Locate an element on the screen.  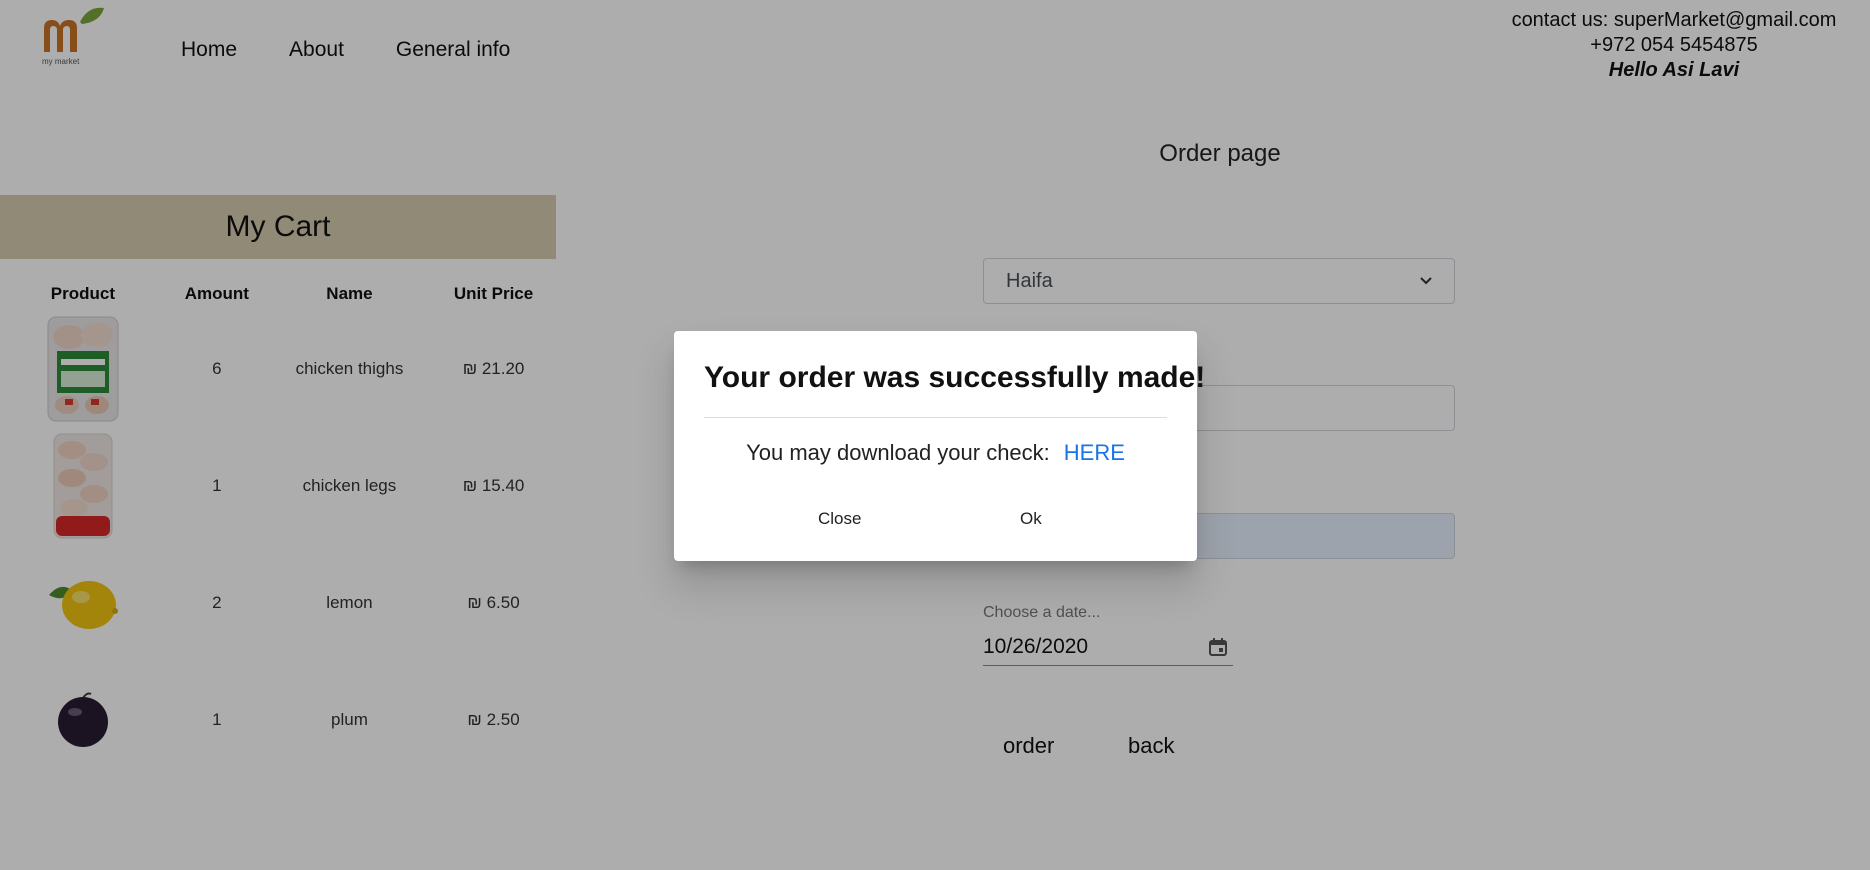
close-button: Close is located at coordinates (839, 519).